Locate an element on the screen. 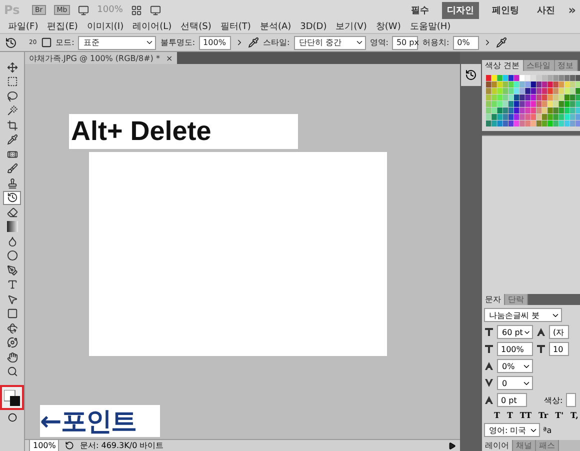 This screenshot has height=451, width=580. menu-item: 창(W) is located at coordinates (388, 26).